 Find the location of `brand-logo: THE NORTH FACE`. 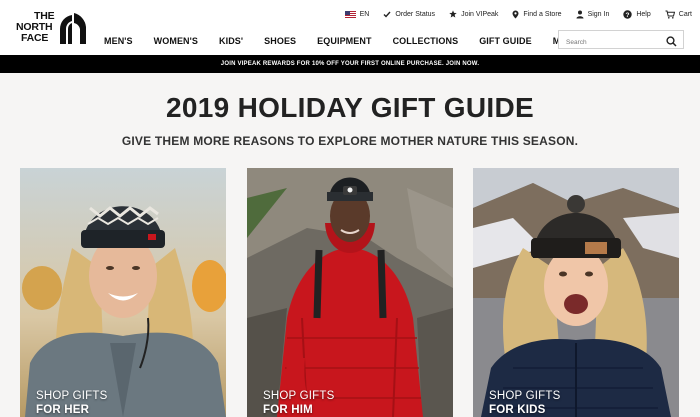

brand-logo: THE NORTH FACE is located at coordinates (50, 28).